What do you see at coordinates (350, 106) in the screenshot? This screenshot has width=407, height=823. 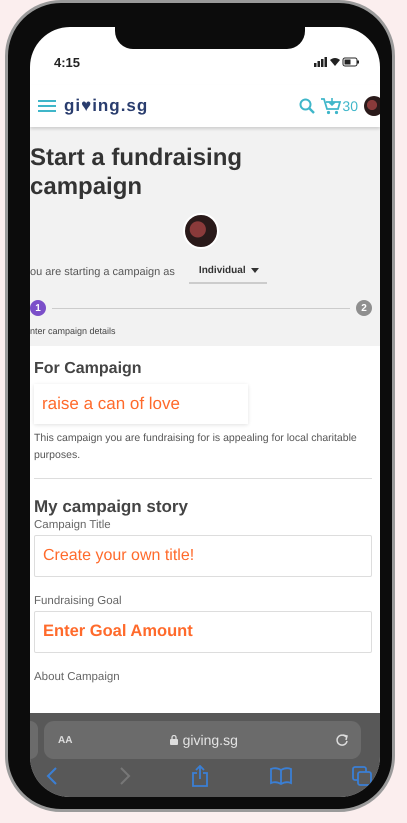 I see `cart-count: 30` at bounding box center [350, 106].